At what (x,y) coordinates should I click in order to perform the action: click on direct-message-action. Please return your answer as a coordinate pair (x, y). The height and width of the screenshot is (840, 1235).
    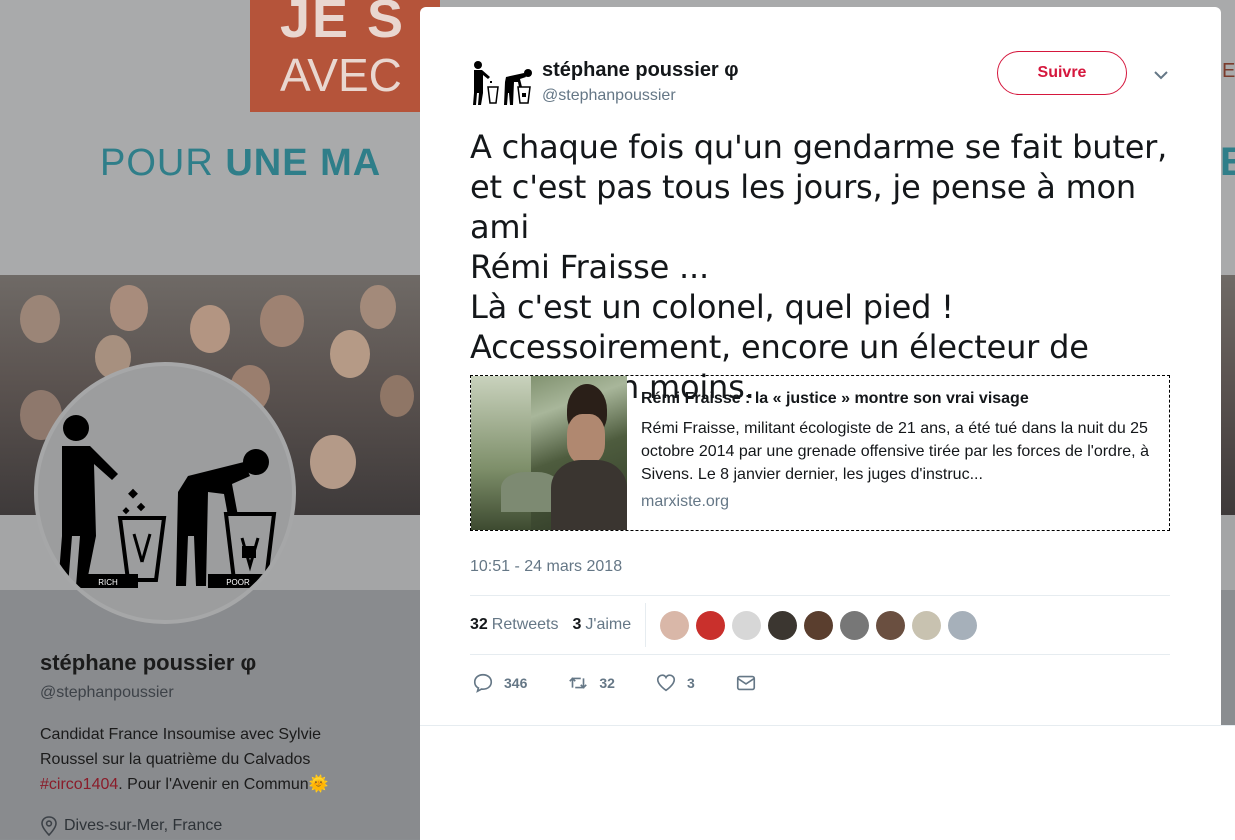
    Looking at the image, I should click on (746, 683).